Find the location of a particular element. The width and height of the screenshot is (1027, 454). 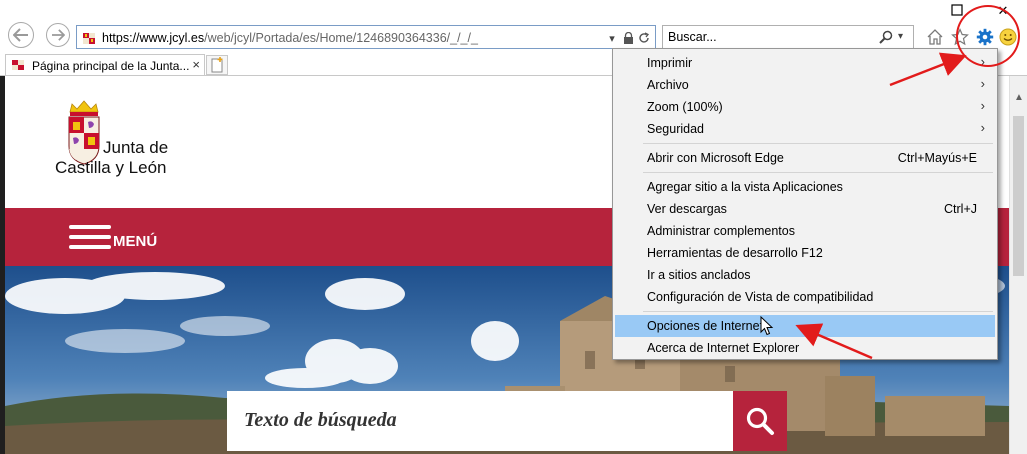

annotation-circle is located at coordinates (988, 36).